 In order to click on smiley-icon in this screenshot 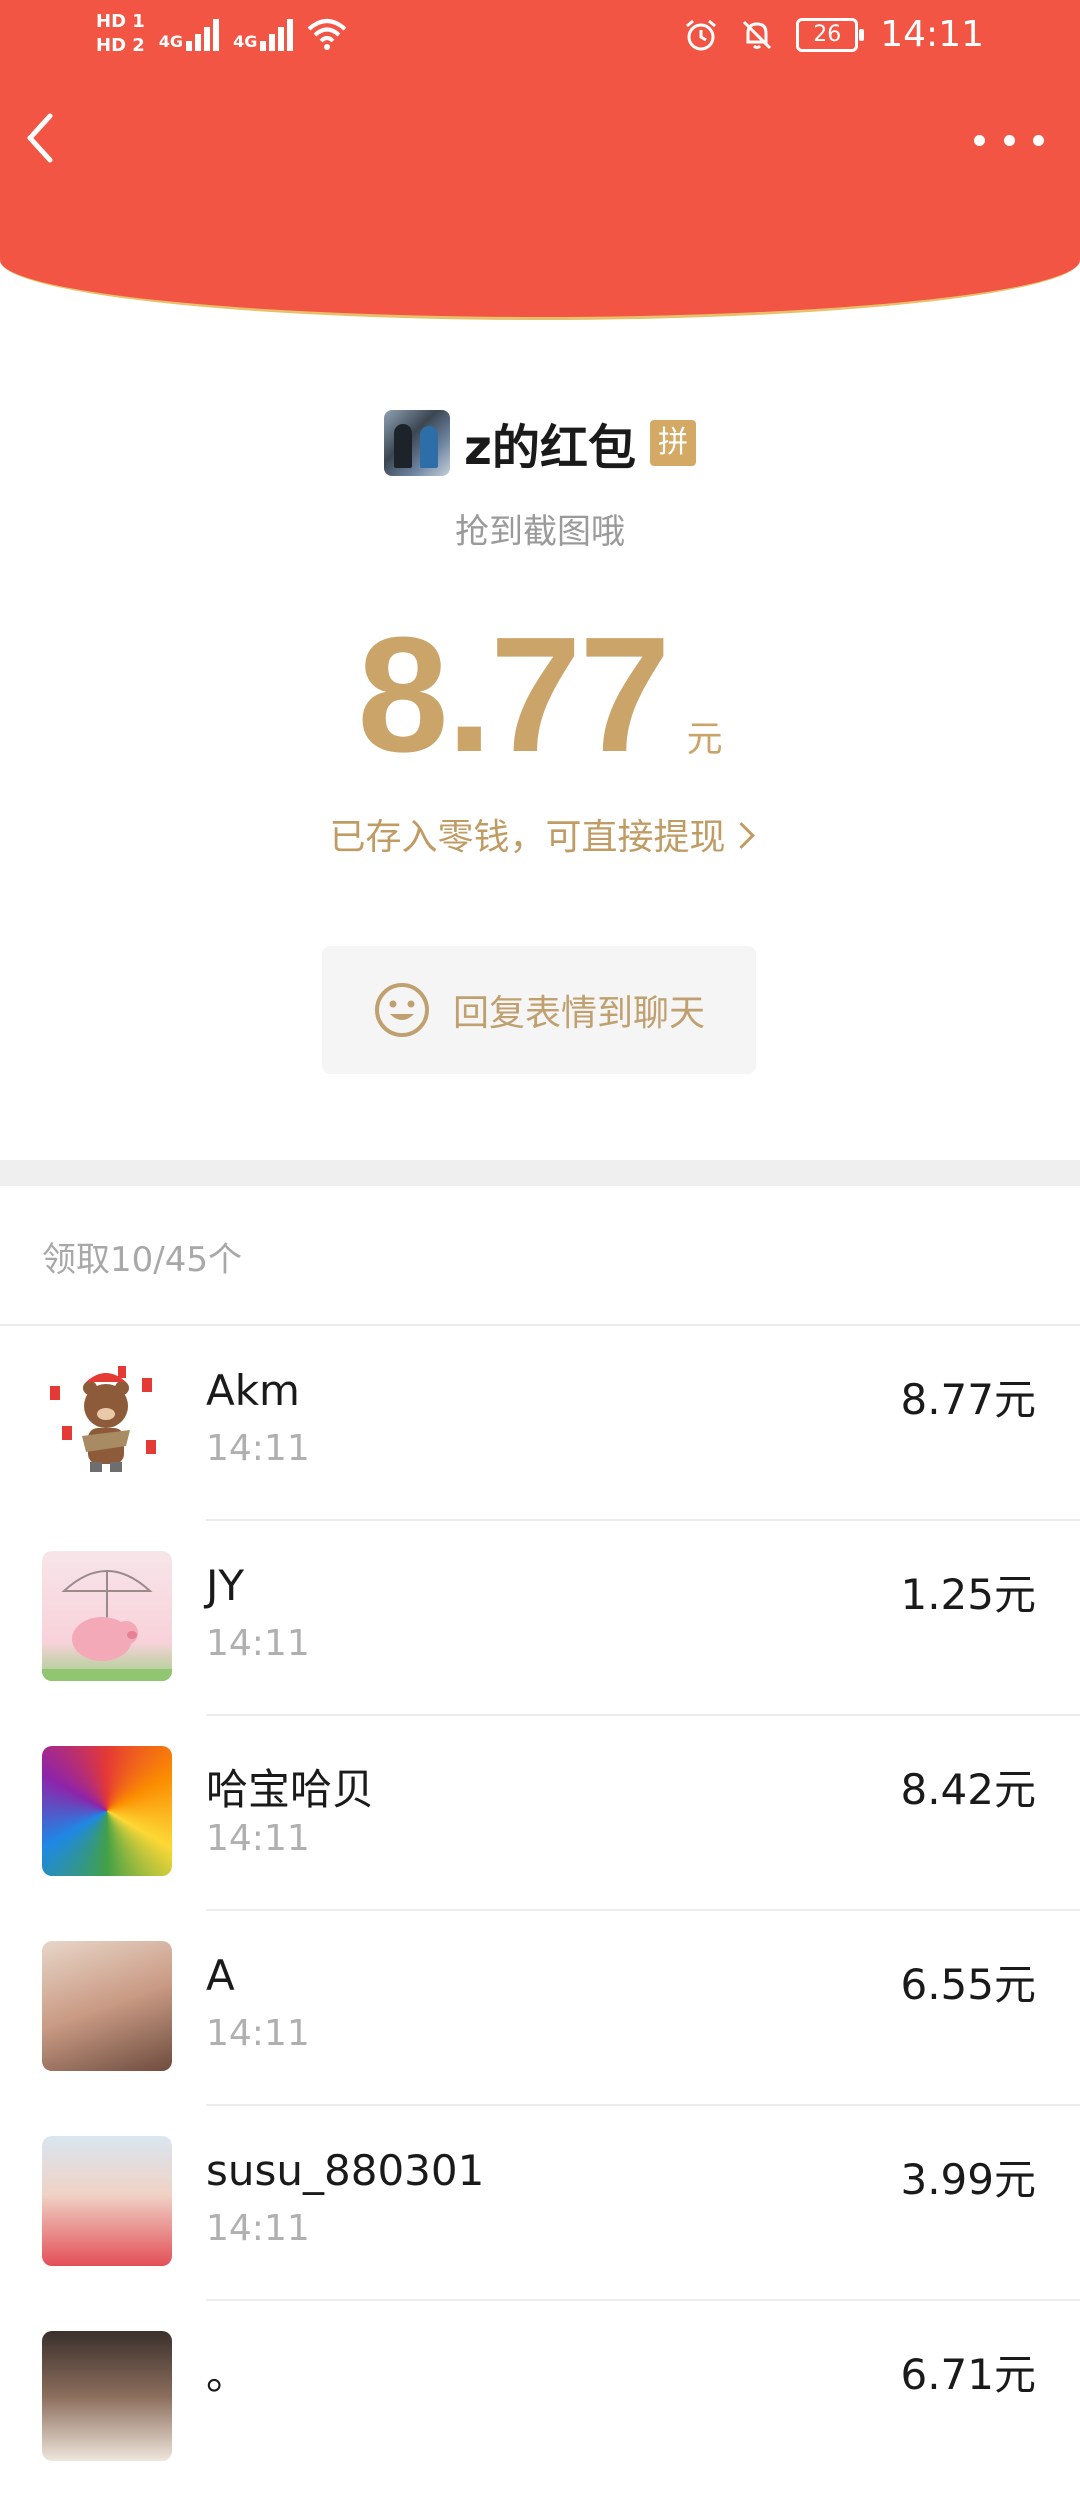, I will do `click(401, 1010)`.